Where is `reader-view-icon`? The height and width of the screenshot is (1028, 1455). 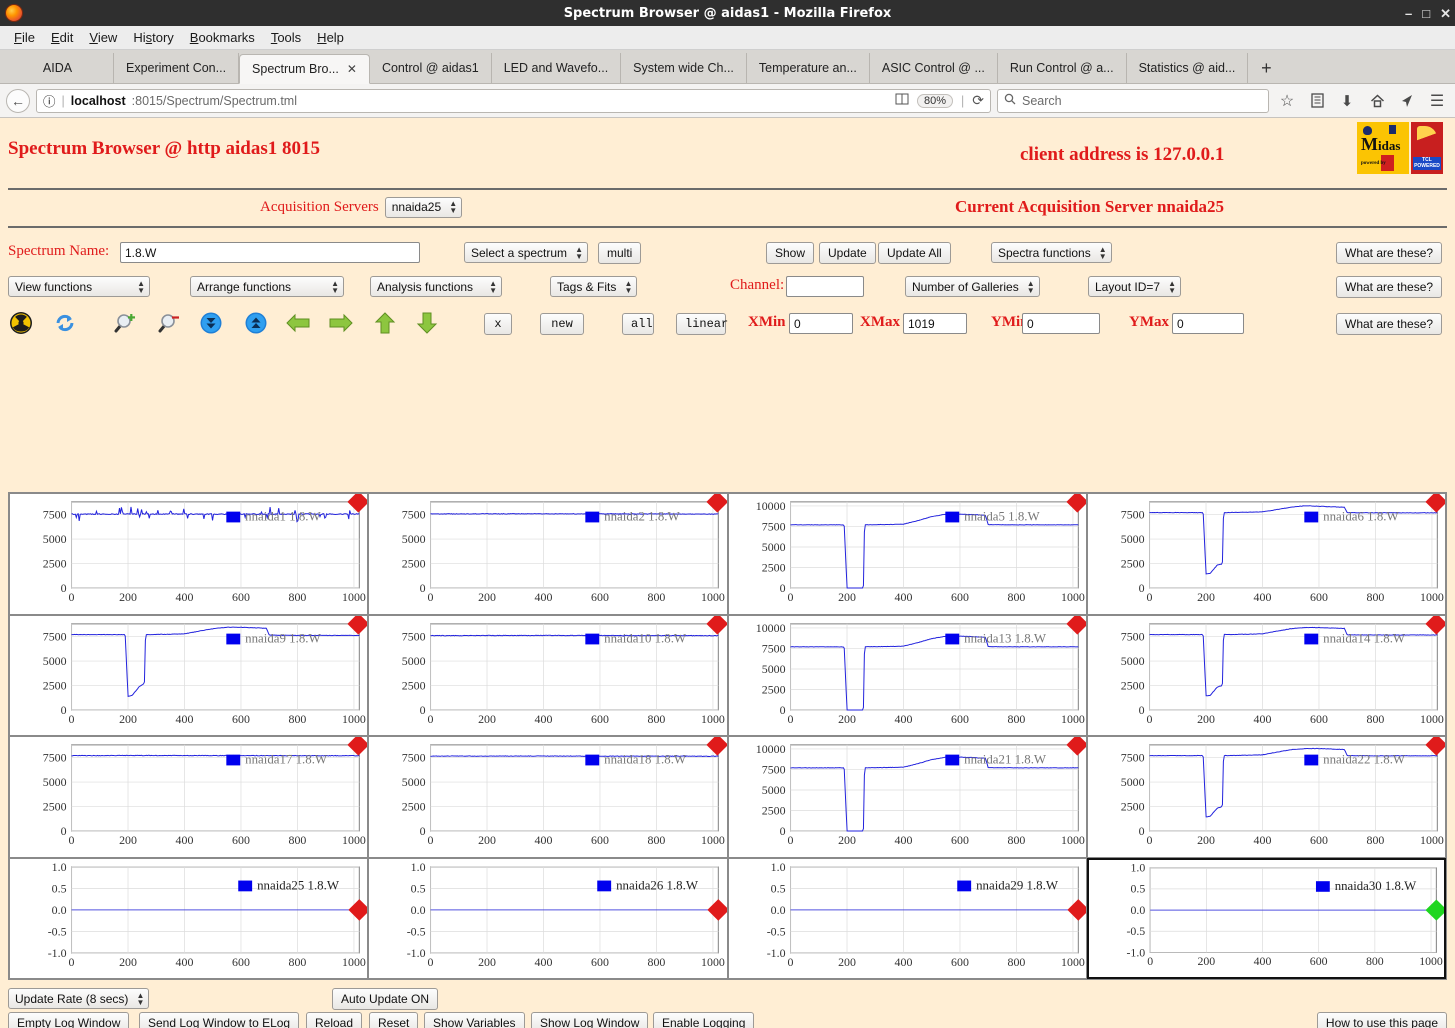 reader-view-icon is located at coordinates (902, 100).